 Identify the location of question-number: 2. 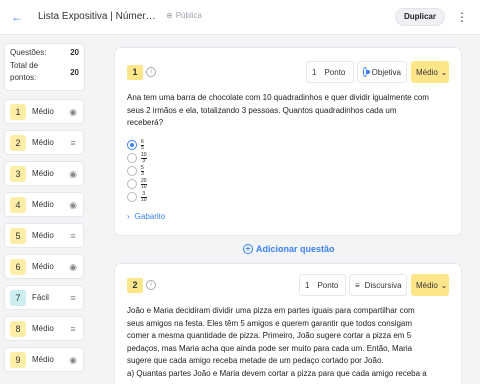
(135, 285).